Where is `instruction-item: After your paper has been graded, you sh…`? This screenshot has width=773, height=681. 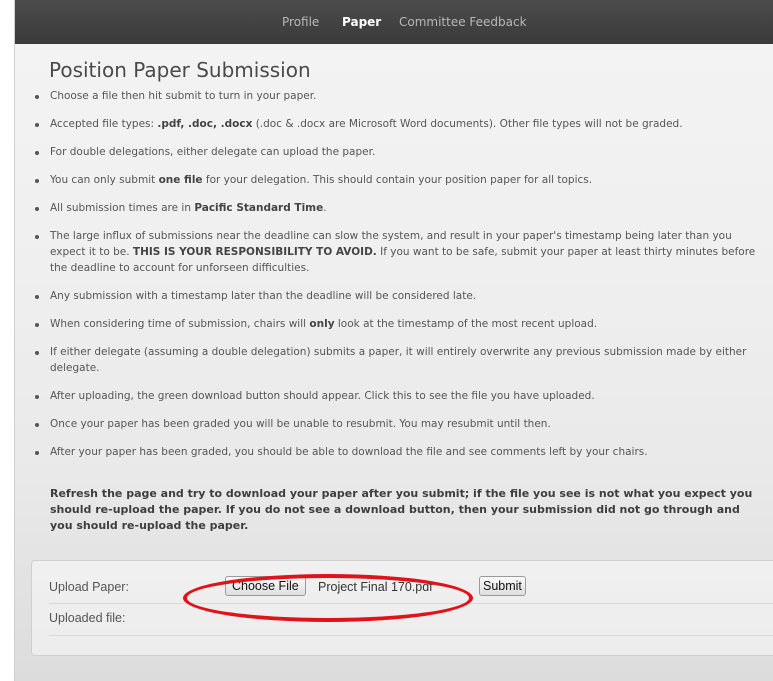
instruction-item: After your paper has been graded, you sh… is located at coordinates (387, 452).